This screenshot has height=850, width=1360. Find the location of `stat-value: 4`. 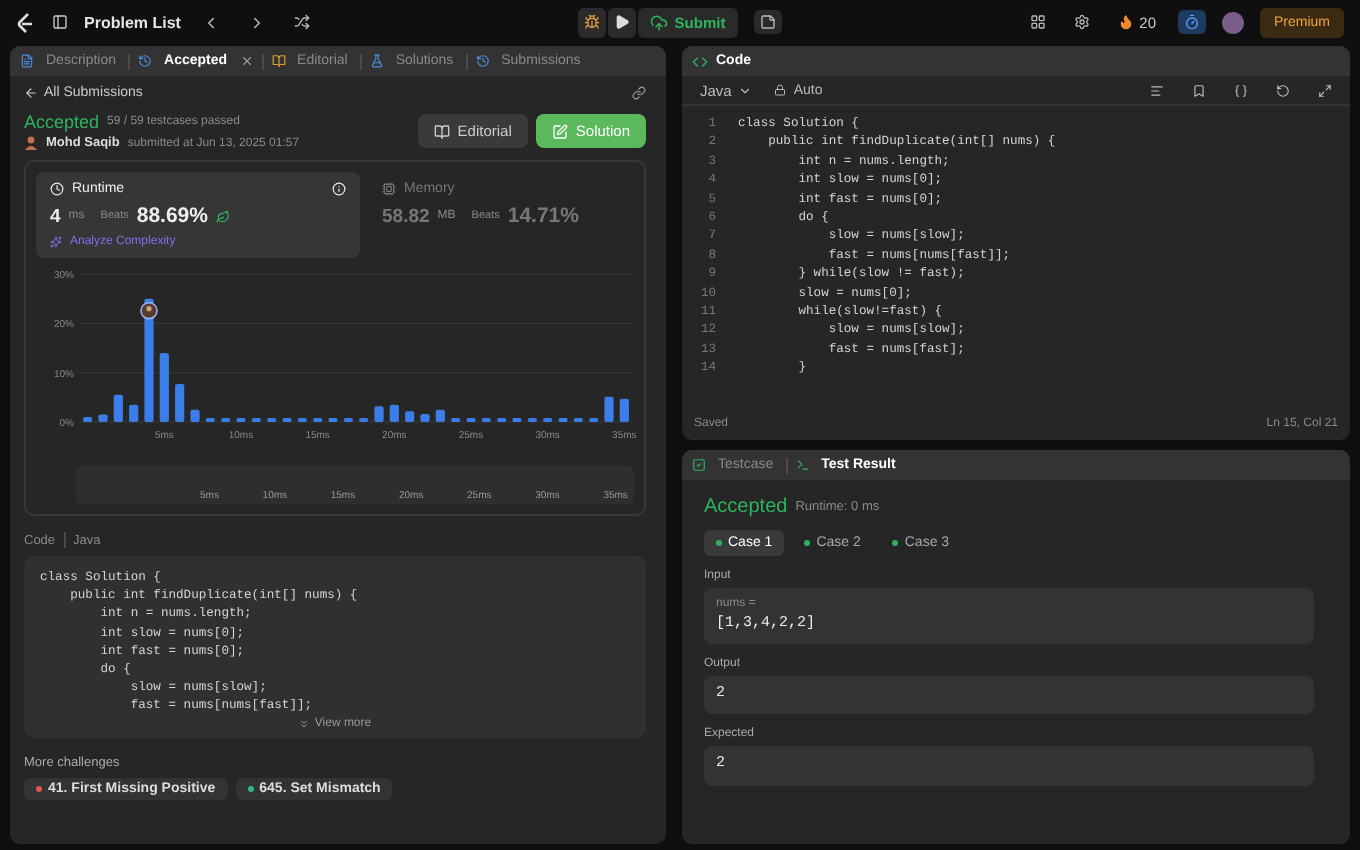

stat-value: 4 is located at coordinates (55, 216).